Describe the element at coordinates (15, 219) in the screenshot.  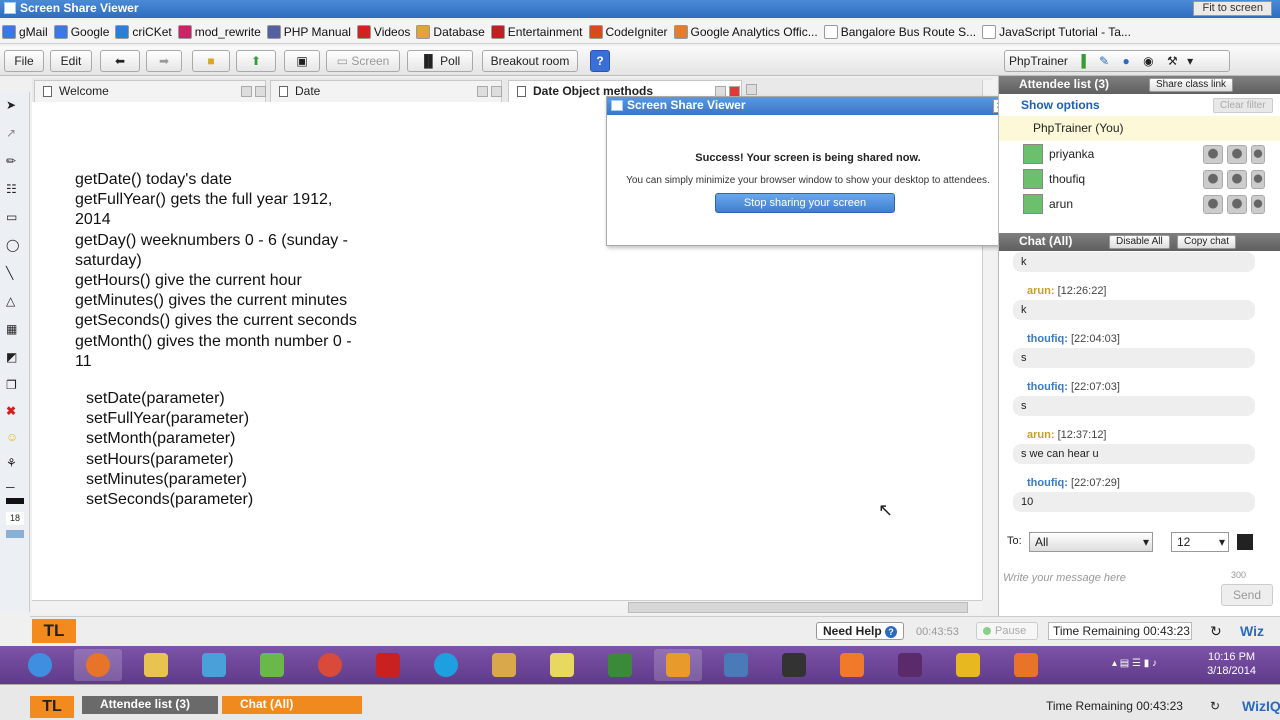
I see `rectangle-tool-icon: ▭` at that location.